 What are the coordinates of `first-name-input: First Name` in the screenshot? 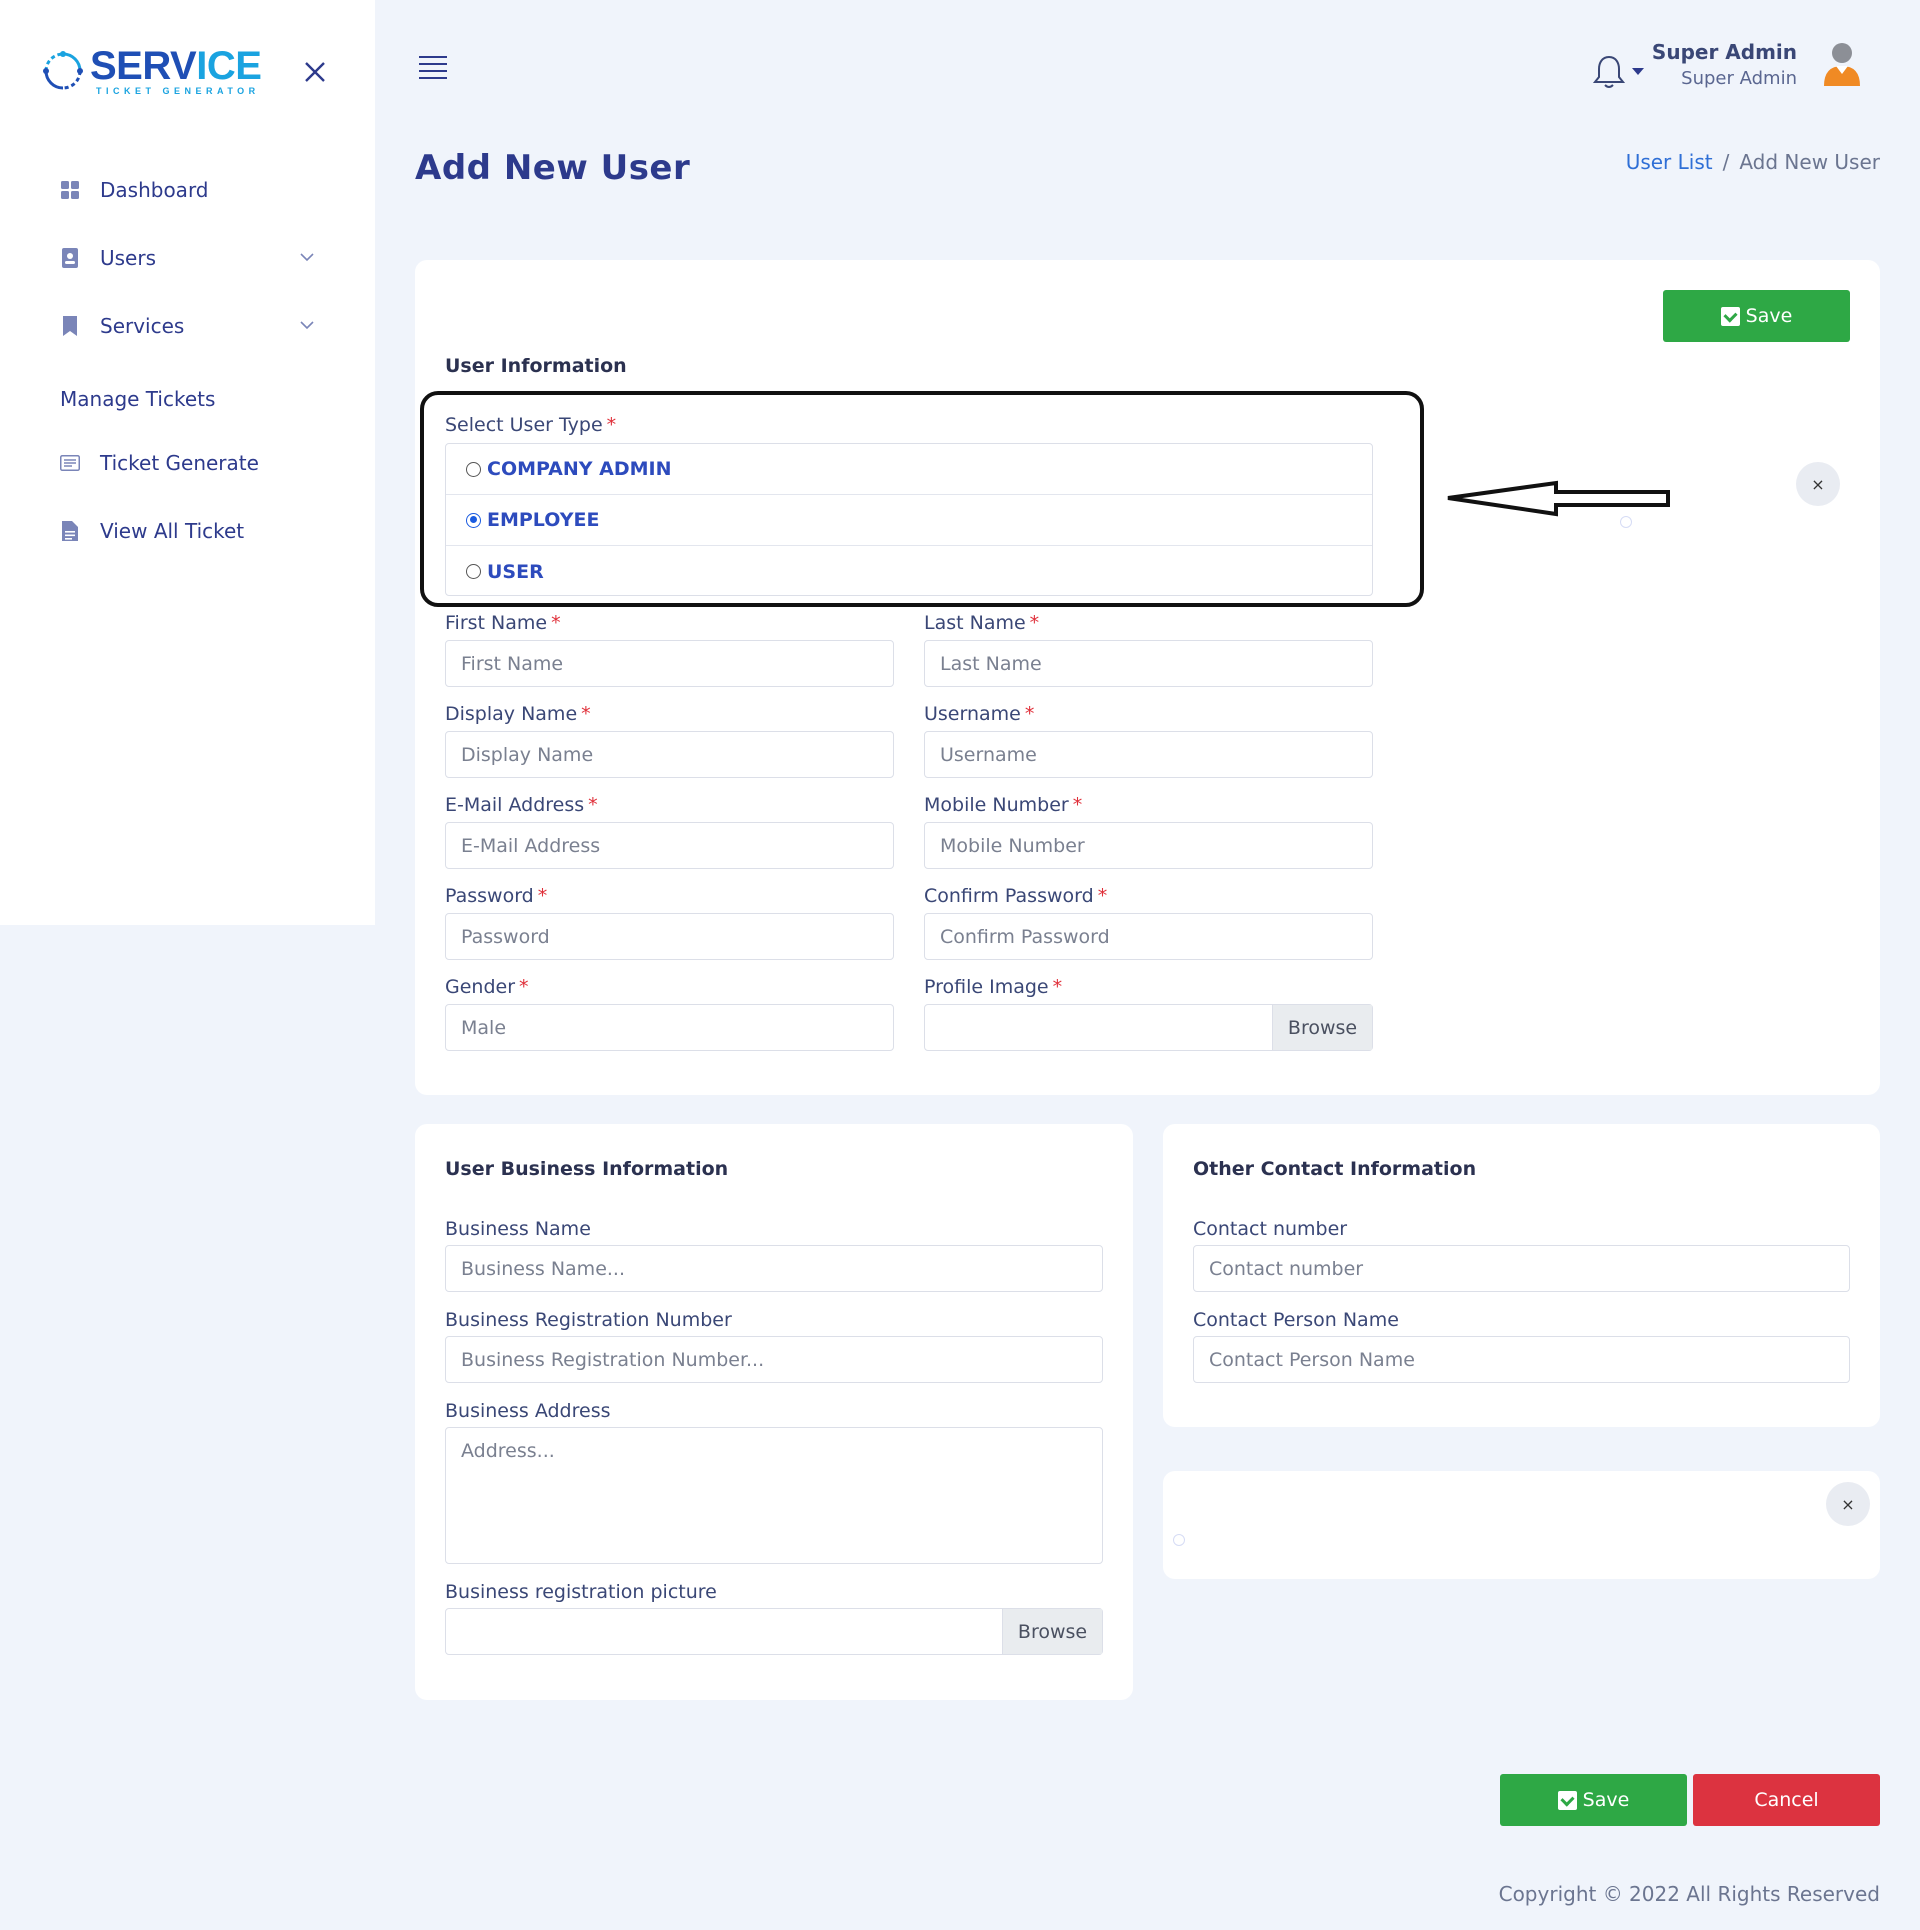 It's located at (669, 663).